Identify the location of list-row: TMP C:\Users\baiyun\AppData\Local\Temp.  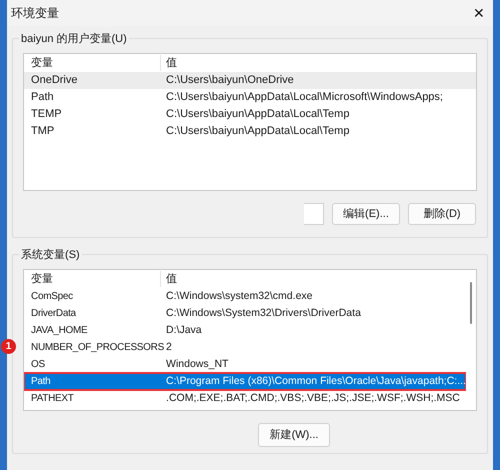
(250, 131).